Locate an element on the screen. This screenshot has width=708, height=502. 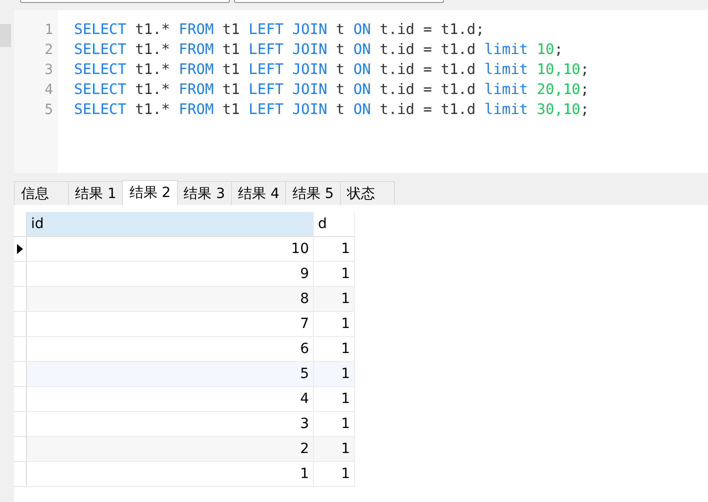
table-cell: 4 is located at coordinates (170, 399).